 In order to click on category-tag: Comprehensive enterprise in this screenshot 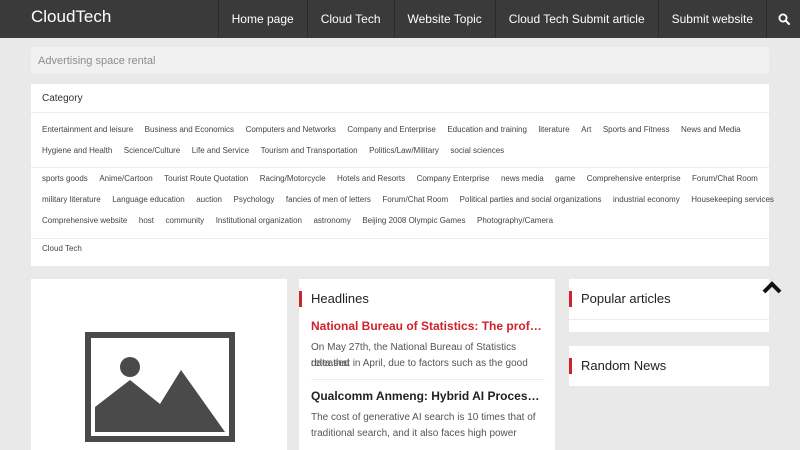, I will do `click(634, 179)`.